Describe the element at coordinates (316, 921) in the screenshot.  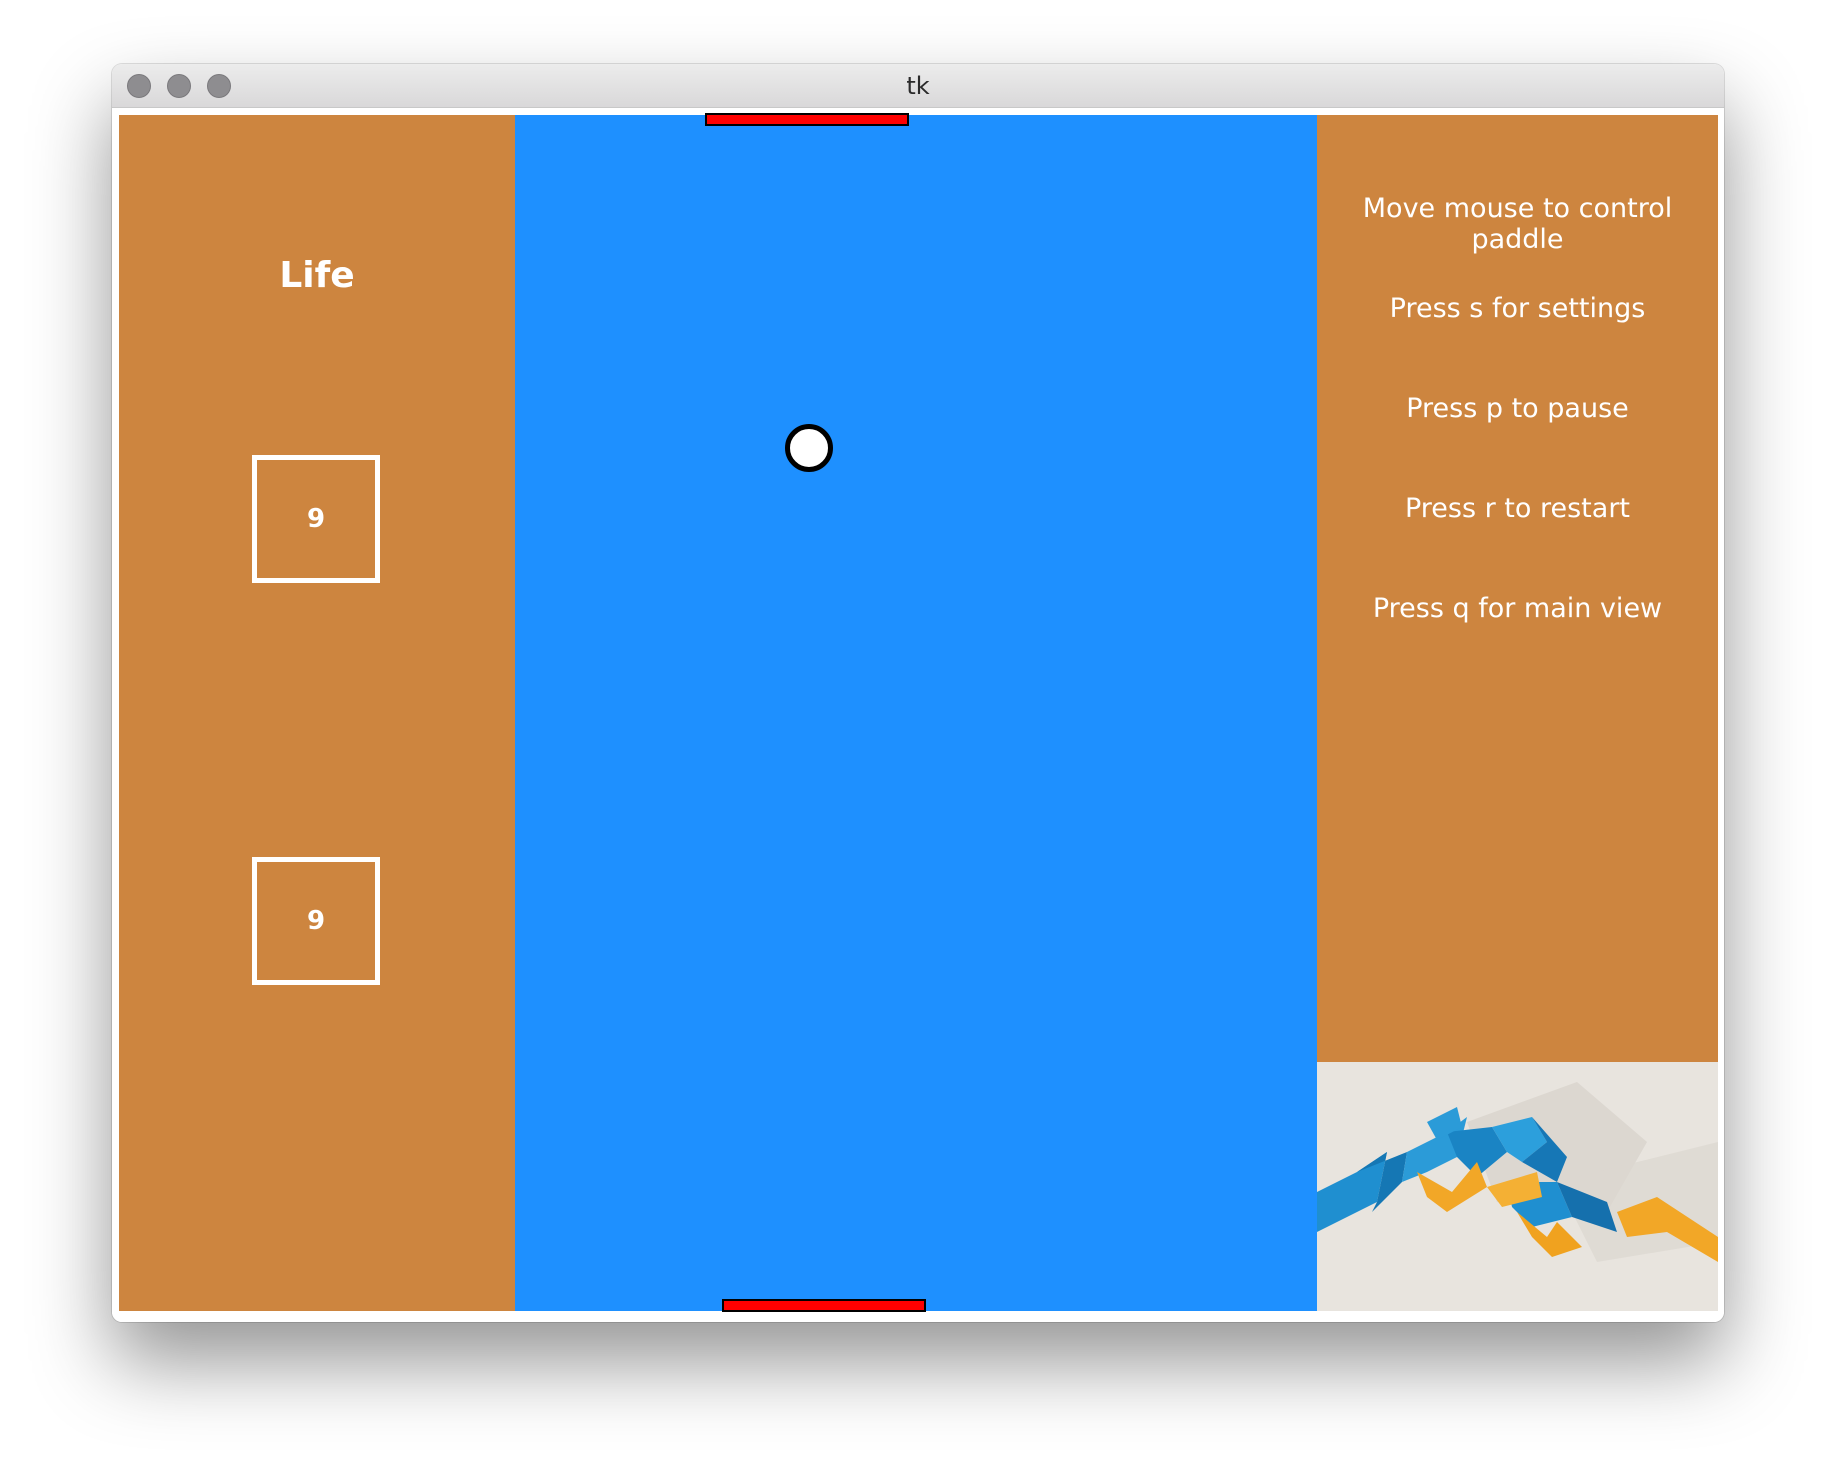
I see `bottom-player-life: 9` at that location.